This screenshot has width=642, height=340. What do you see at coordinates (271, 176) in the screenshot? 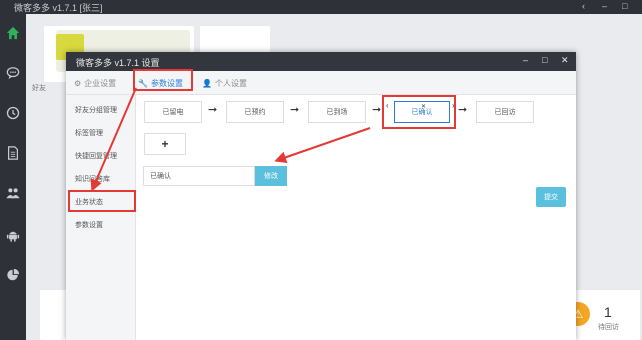
I see `edit-status-button: 修改` at bounding box center [271, 176].